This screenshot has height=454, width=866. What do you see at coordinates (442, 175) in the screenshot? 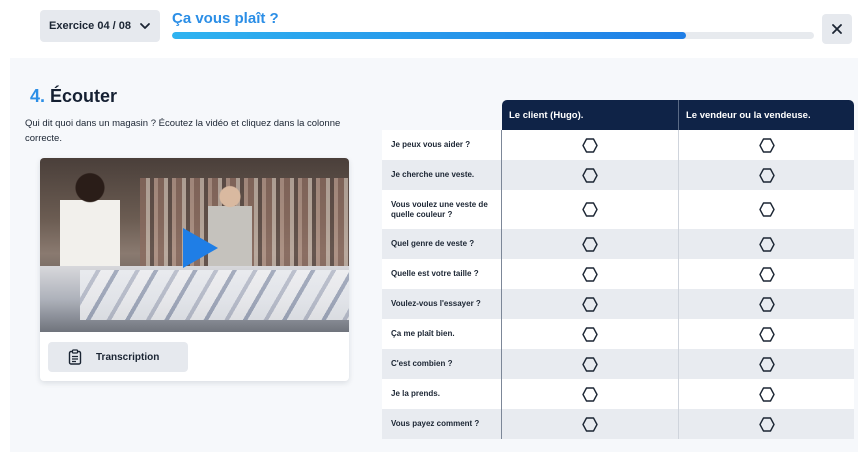
I see `row-label: Je cherche une veste.` at bounding box center [442, 175].